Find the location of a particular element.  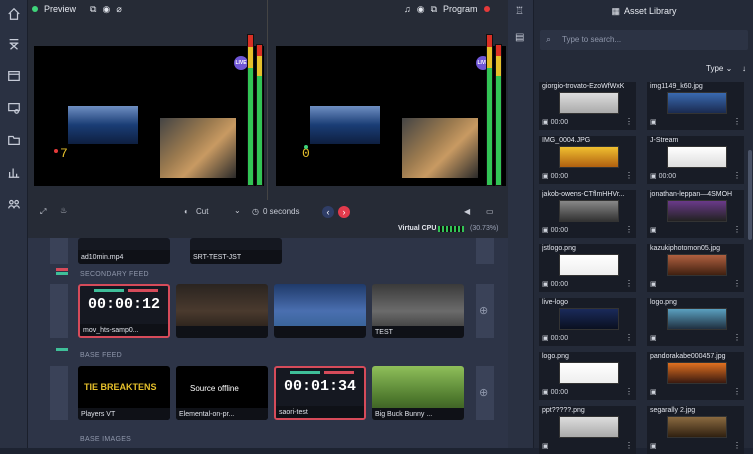

users-icon is located at coordinates (14, 204).